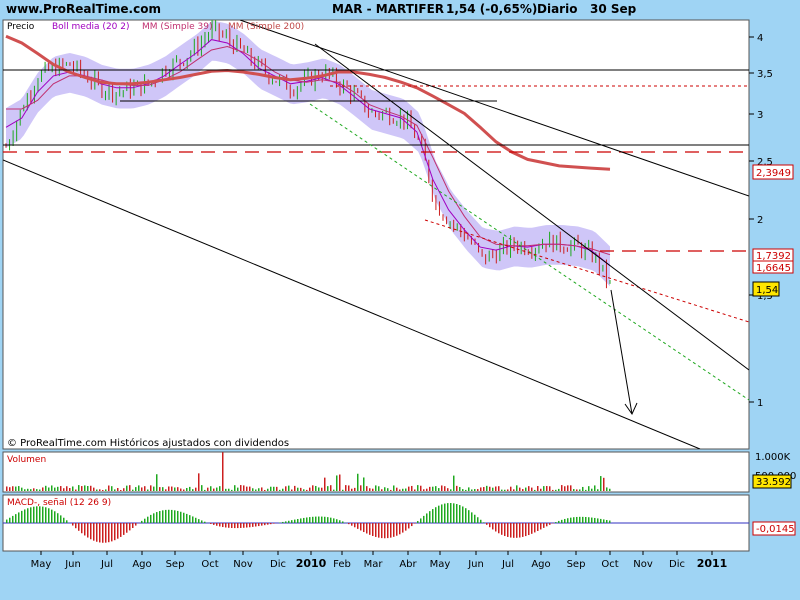 Image resolution: width=800 pixels, height=600 pixels. What do you see at coordinates (141, 564) in the screenshot?
I see `x-tick-label: Ago` at bounding box center [141, 564].